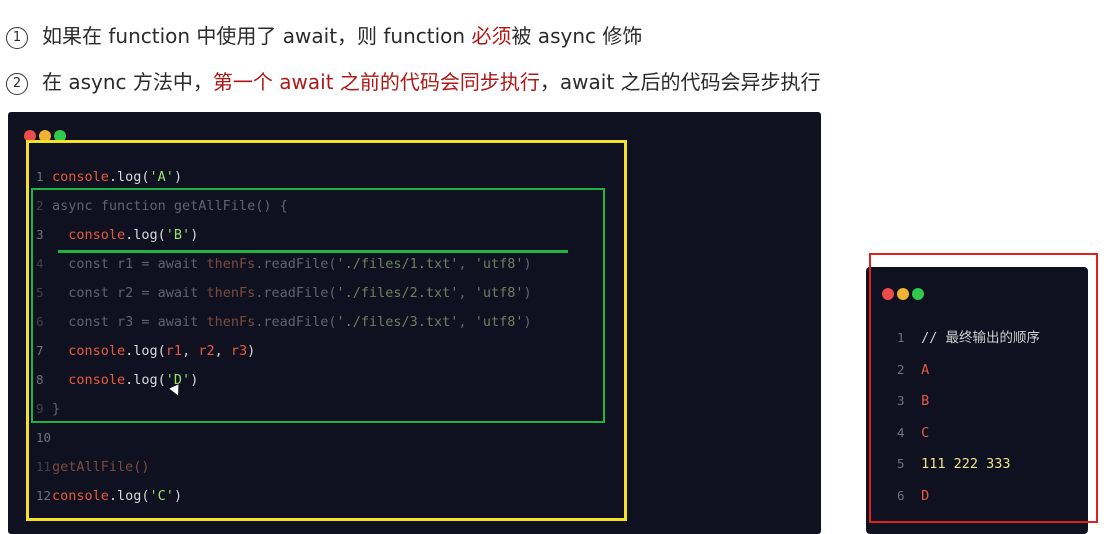 This screenshot has width=1119, height=534. Describe the element at coordinates (491, 36) in the screenshot. I see `bullet-1-highlight: 必须` at that location.